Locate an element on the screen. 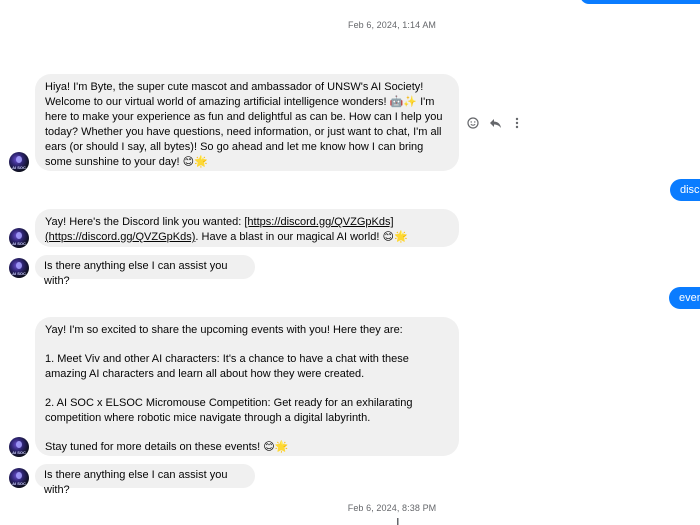  sent-bubble-disco: disco is located at coordinates (685, 190).